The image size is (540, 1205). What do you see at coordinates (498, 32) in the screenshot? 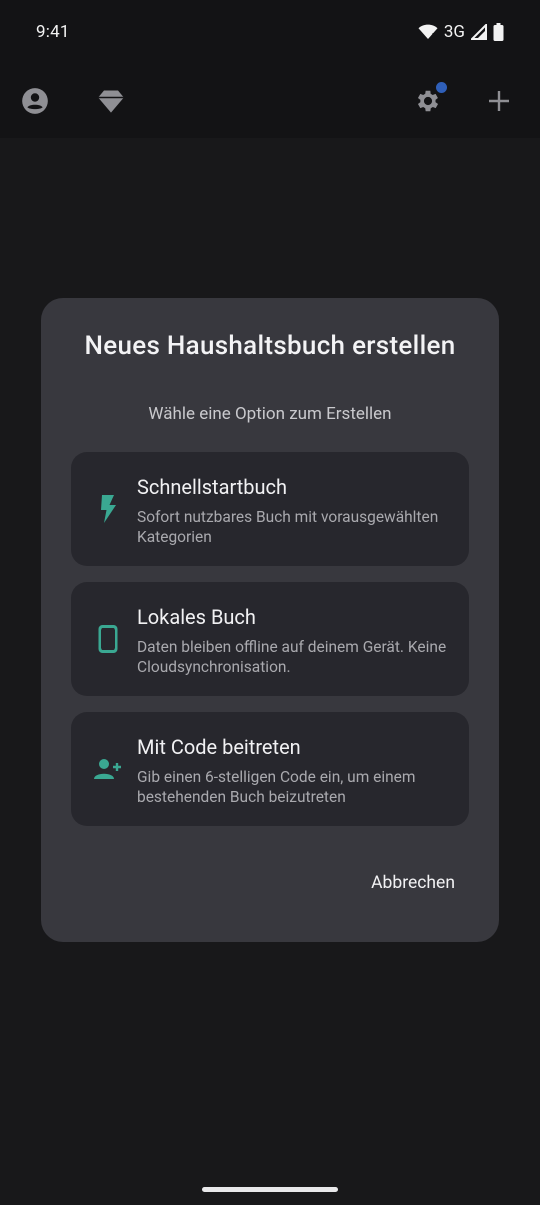
I see `battery-icon` at bounding box center [498, 32].